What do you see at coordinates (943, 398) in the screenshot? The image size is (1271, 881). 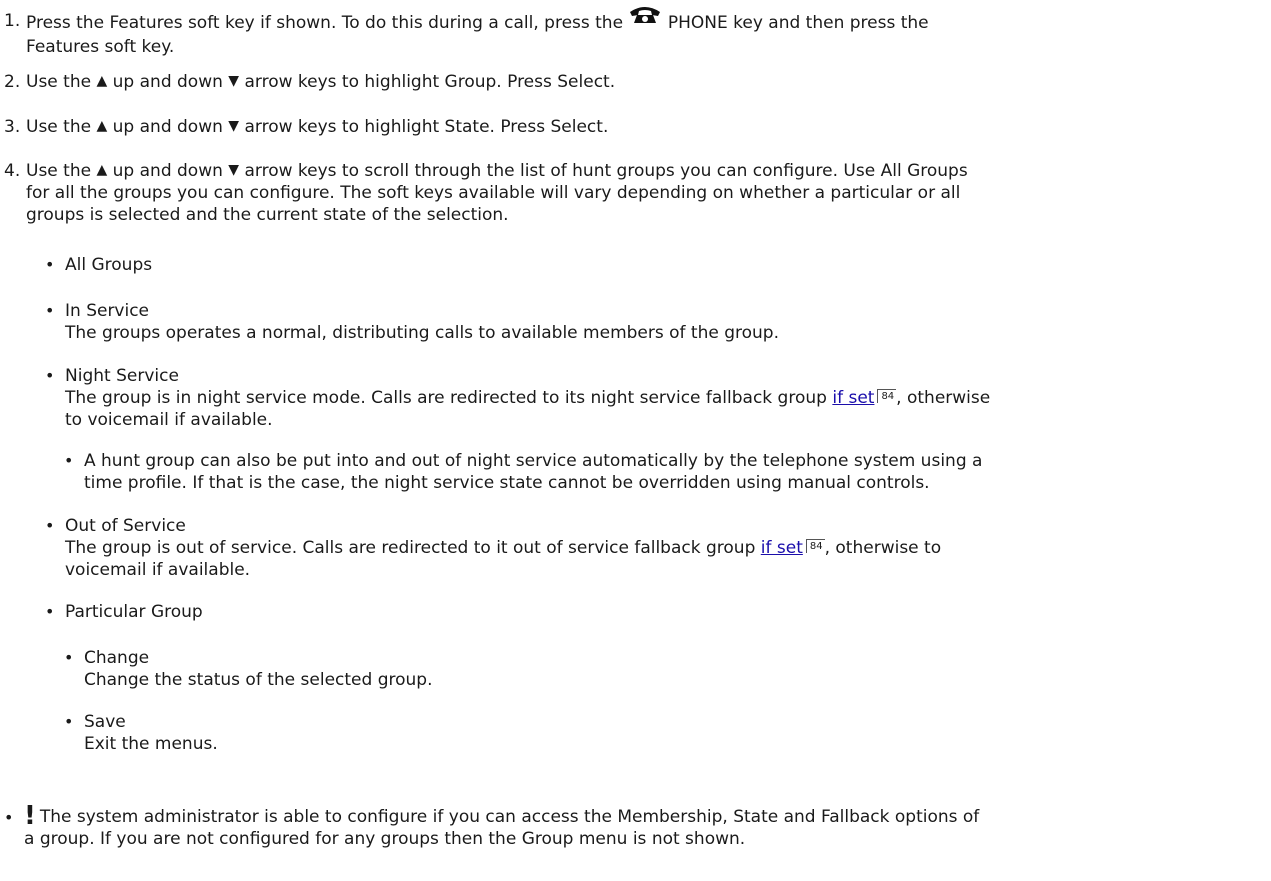 I see `state-description: , otherwise` at bounding box center [943, 398].